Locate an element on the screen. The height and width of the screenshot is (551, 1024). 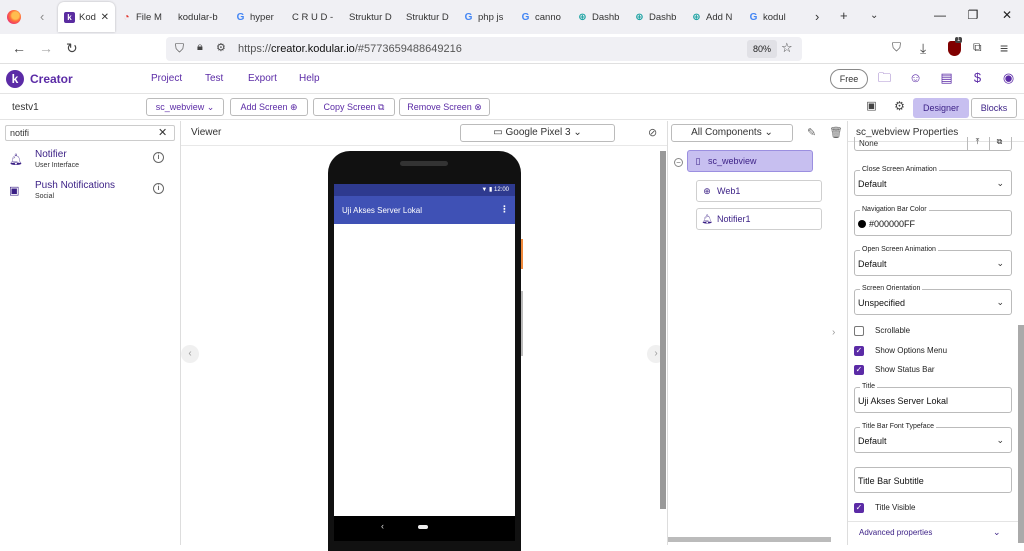
properties-scrollbar is located at coordinates (1021, 434).